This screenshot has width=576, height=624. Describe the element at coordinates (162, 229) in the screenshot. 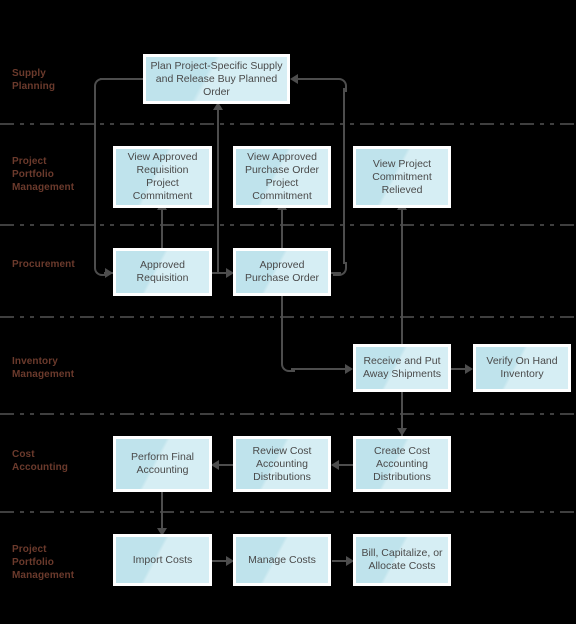

I see `connector-req-to-view-req` at that location.